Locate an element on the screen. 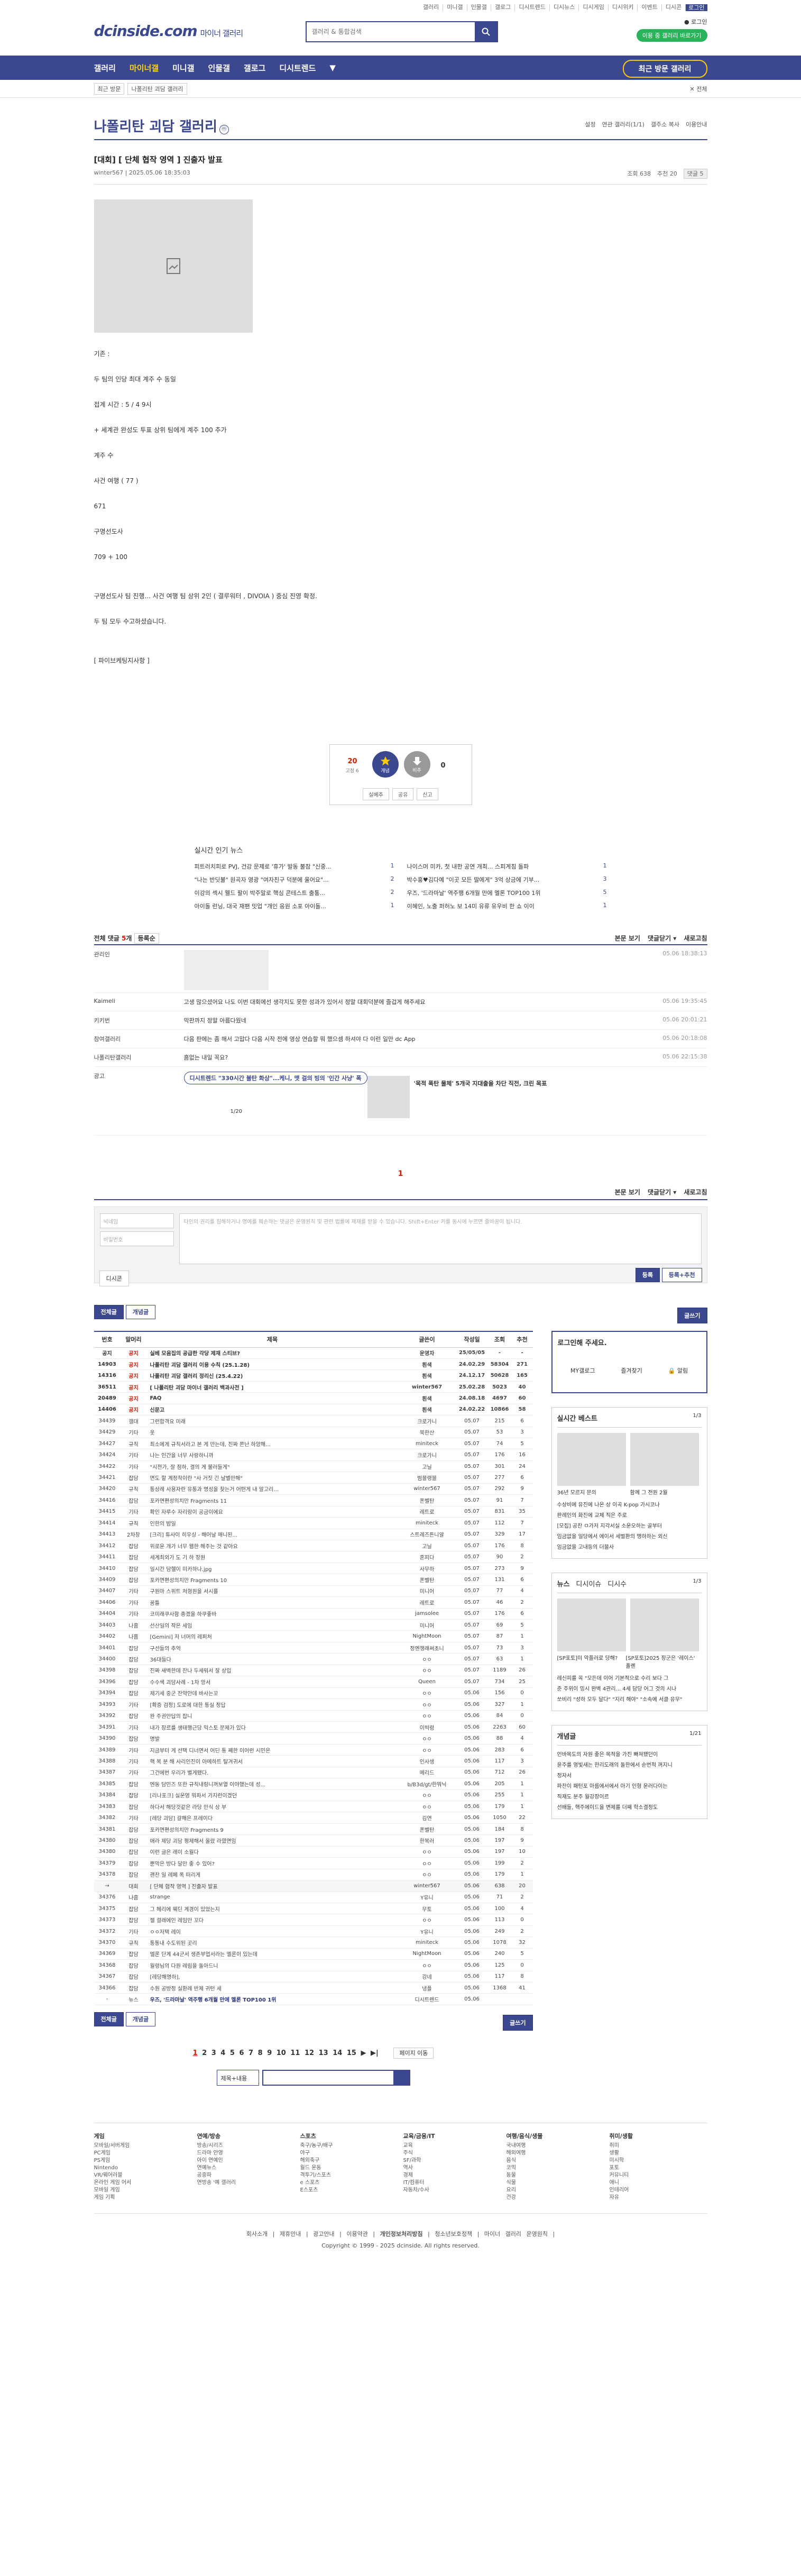 This screenshot has width=801, height=2576. cell-2: 그건에번 우리가 별게됐다. is located at coordinates (272, 1773).